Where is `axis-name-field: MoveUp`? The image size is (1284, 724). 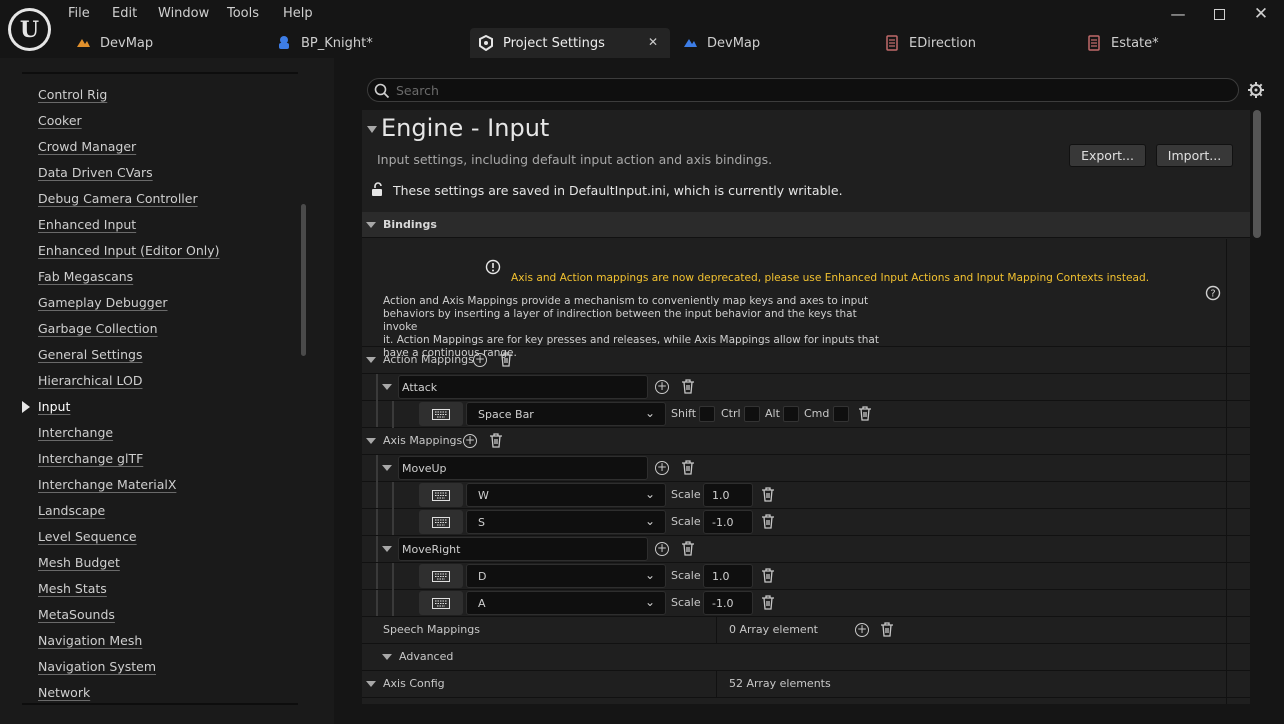
axis-name-field: MoveUp is located at coordinates (523, 468).